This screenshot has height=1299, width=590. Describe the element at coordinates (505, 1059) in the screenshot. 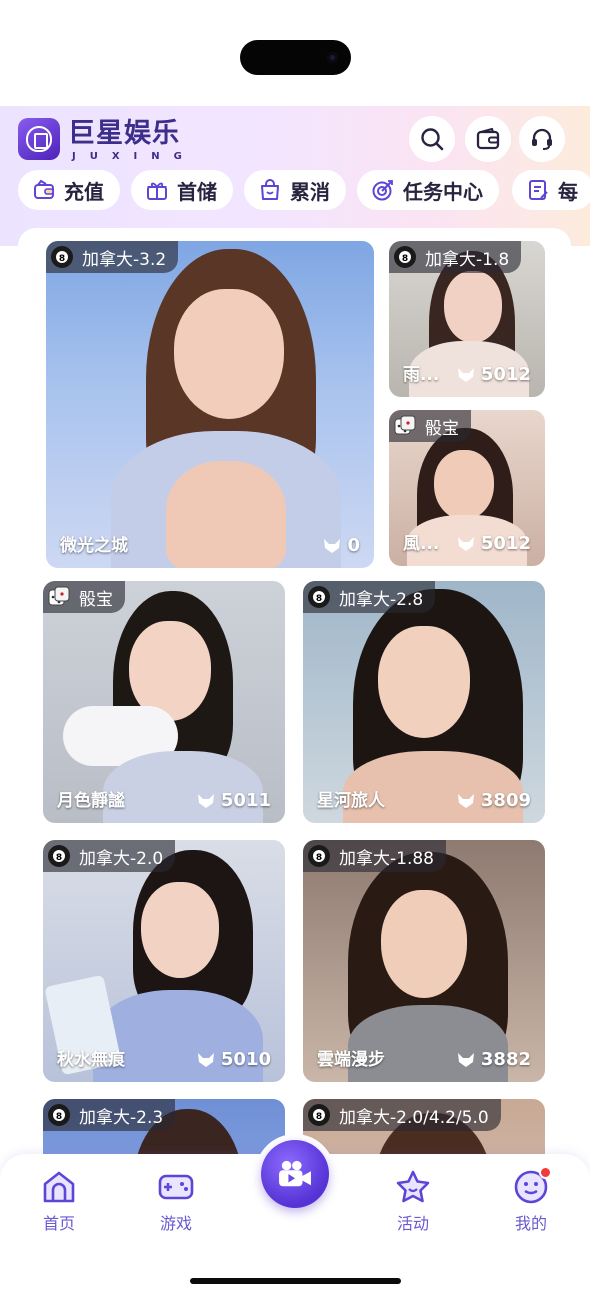

I see `viewer-count-value: 3882` at that location.